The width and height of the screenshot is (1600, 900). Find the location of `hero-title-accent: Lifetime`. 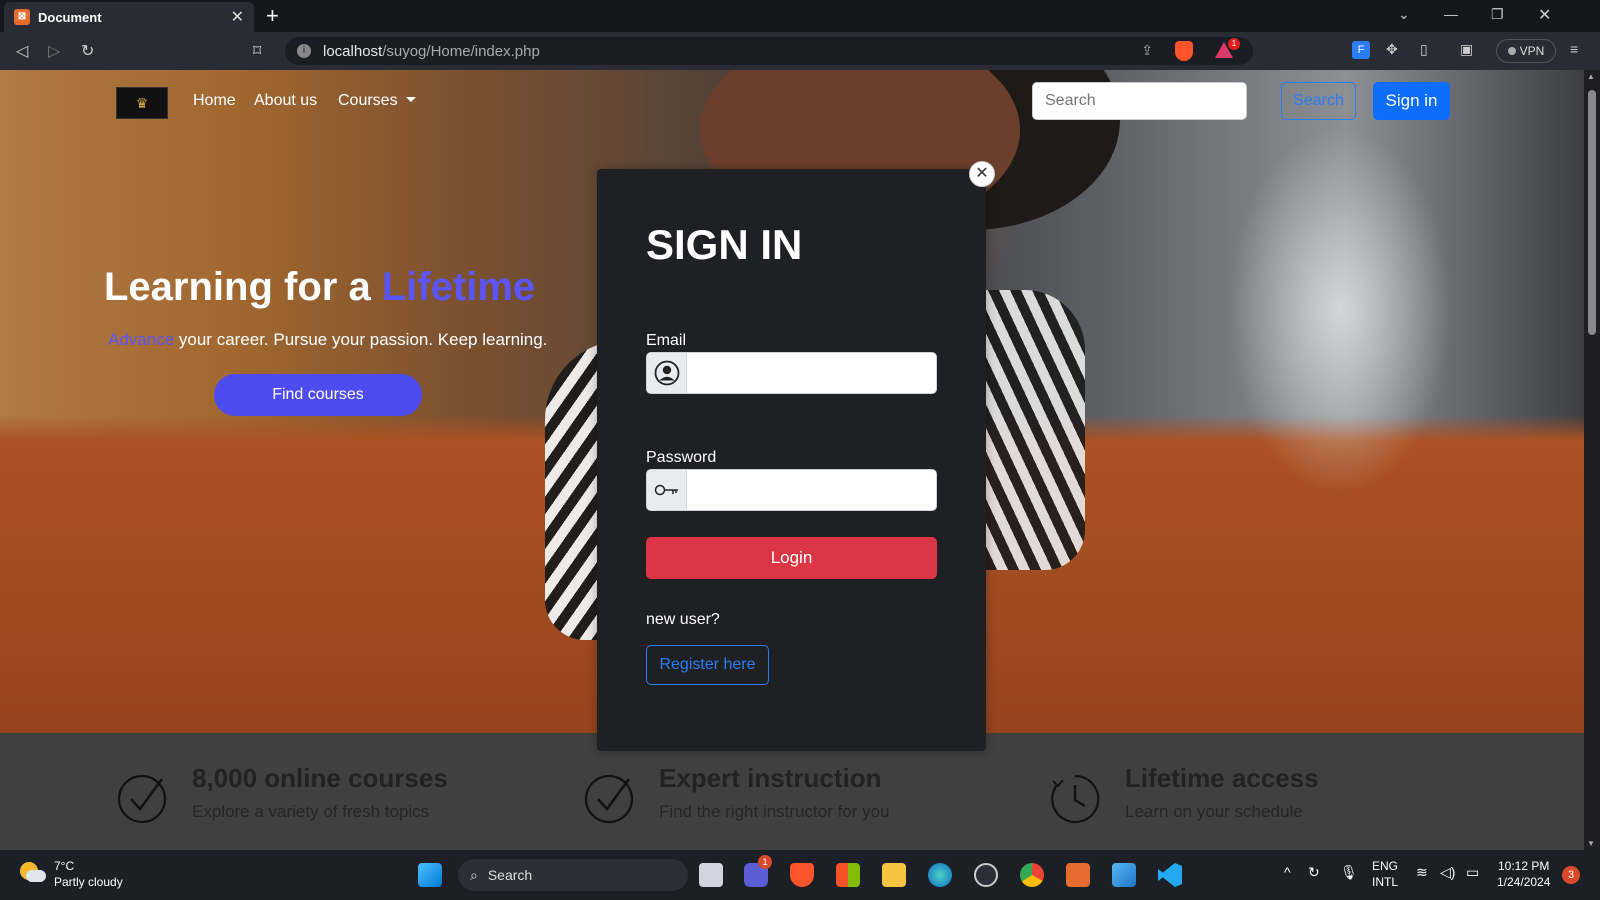

hero-title-accent: Lifetime is located at coordinates (458, 287).